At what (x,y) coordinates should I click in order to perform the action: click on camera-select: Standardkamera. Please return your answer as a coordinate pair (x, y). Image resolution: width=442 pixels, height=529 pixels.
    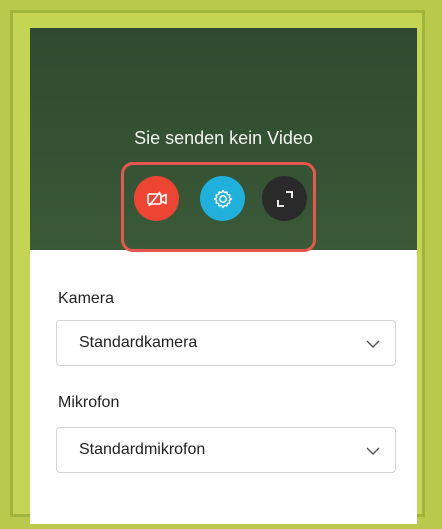
    Looking at the image, I should click on (226, 343).